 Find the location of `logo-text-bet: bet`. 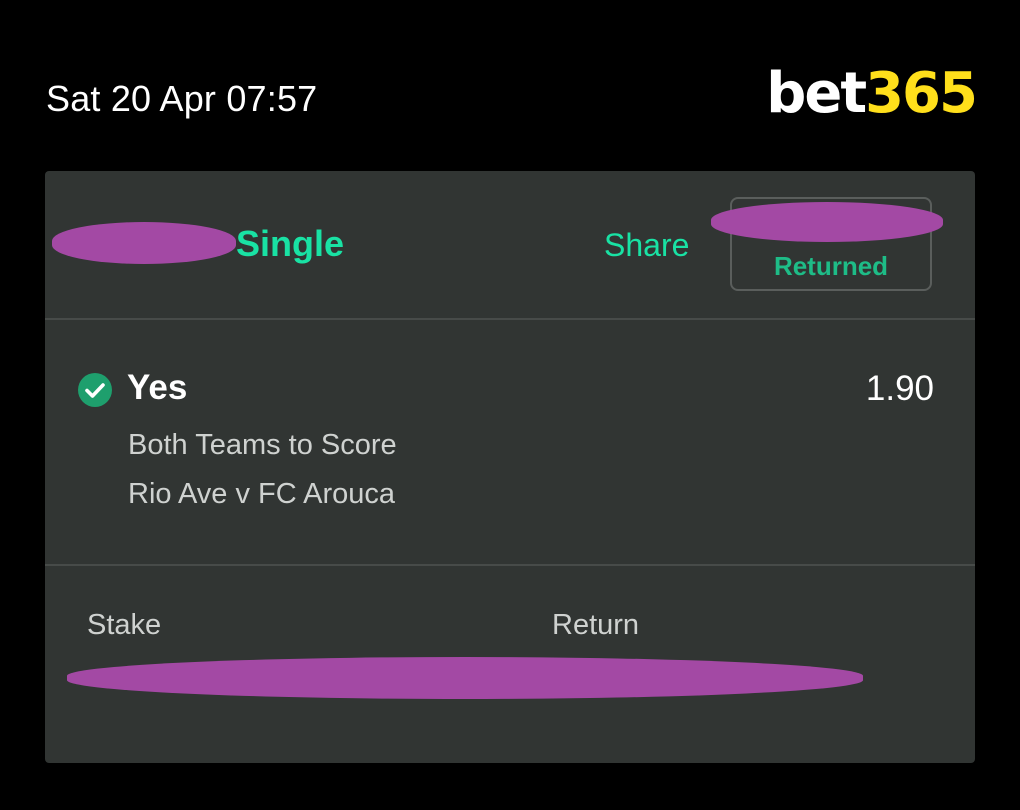

logo-text-bet: bet is located at coordinates (816, 93).